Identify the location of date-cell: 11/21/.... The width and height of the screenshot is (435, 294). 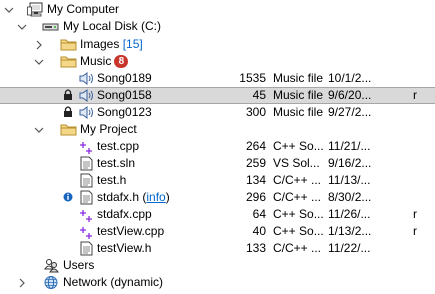
(349, 146).